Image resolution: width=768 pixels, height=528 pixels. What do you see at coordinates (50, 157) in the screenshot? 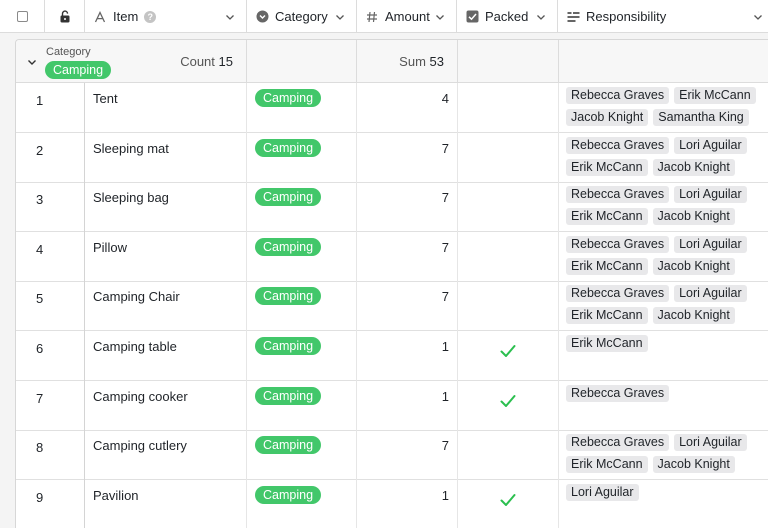
I see `row-number-cell: 2` at bounding box center [50, 157].